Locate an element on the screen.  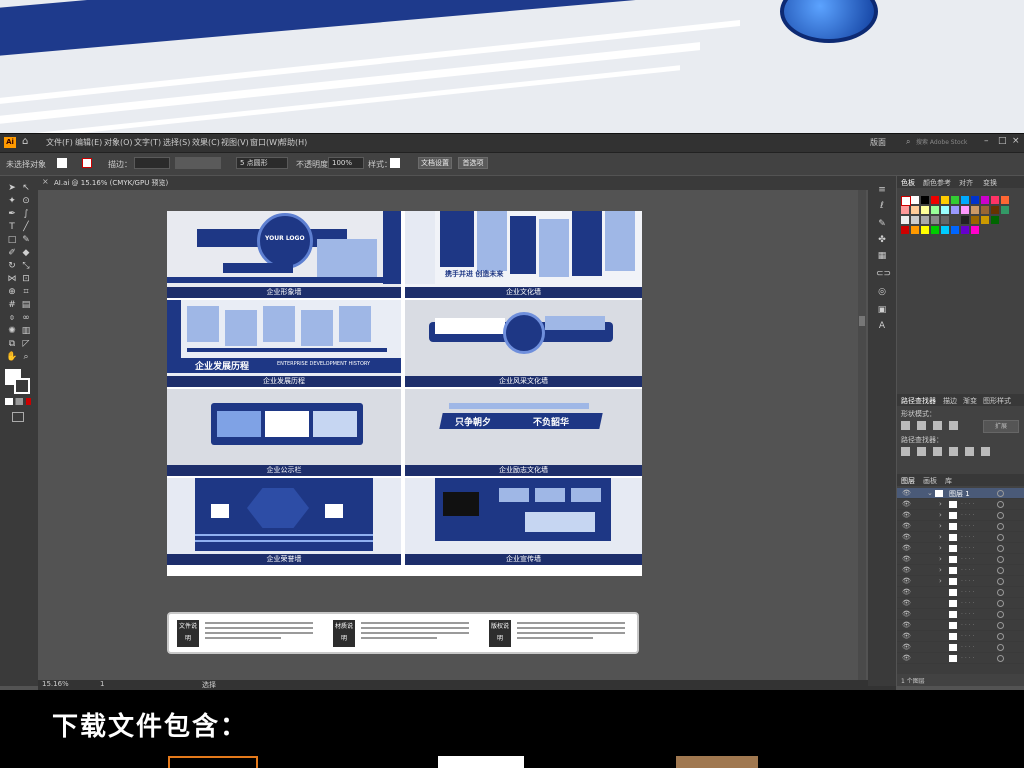
line-tool-icon: ╱ is located at coordinates (26, 227).